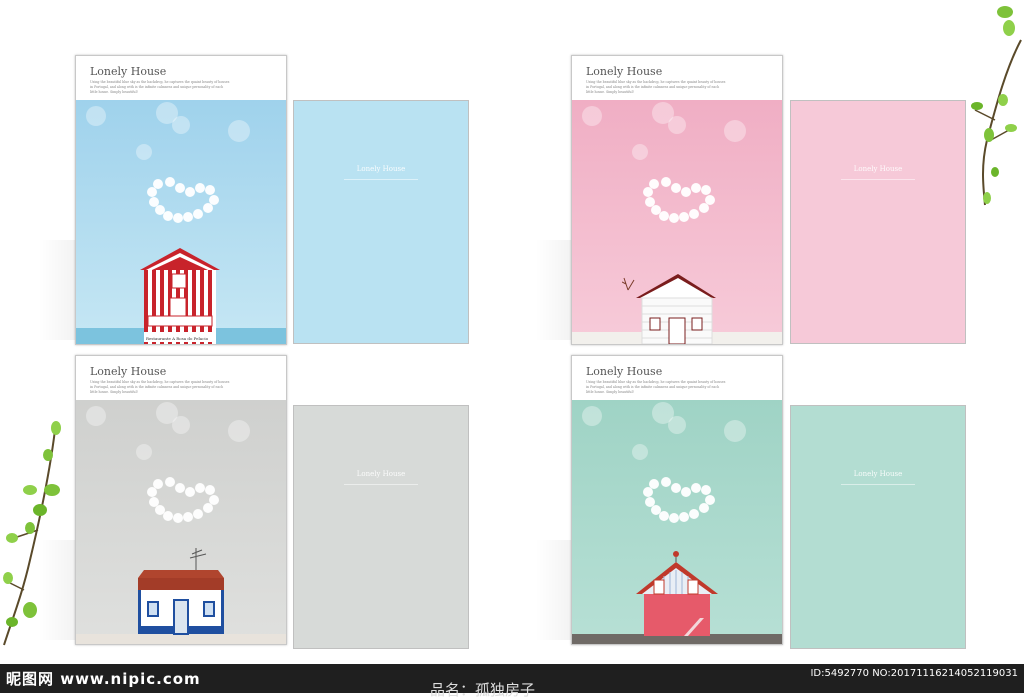  I want to click on house-sign: Restaurante A Rosa do Pelacio, so click(177, 338).